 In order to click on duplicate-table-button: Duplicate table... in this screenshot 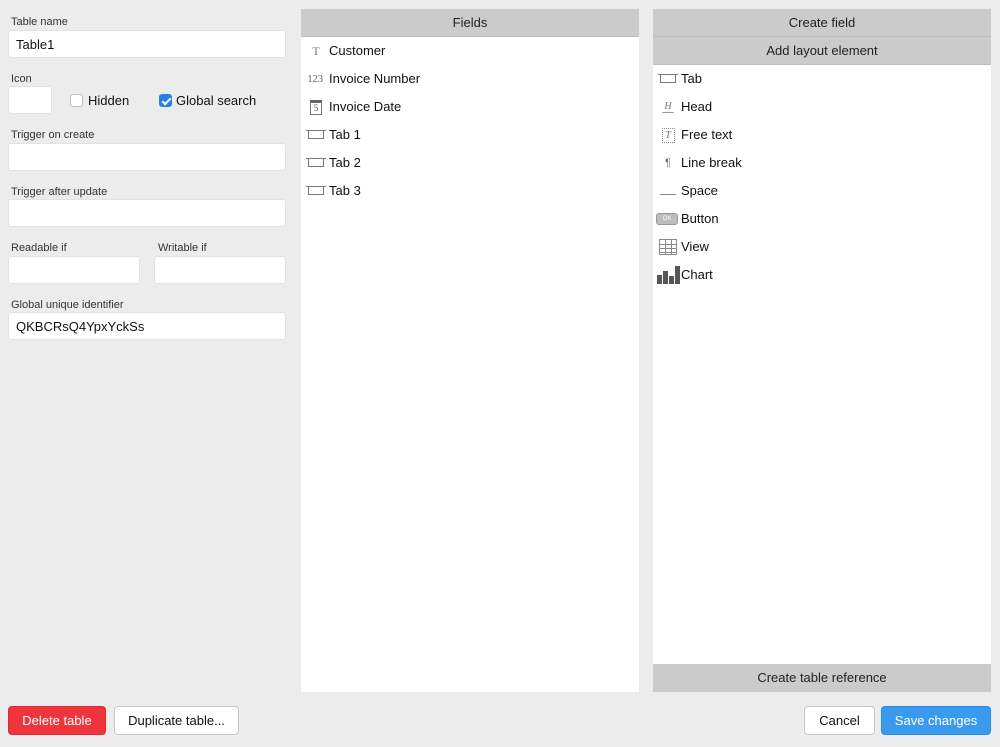, I will do `click(176, 720)`.